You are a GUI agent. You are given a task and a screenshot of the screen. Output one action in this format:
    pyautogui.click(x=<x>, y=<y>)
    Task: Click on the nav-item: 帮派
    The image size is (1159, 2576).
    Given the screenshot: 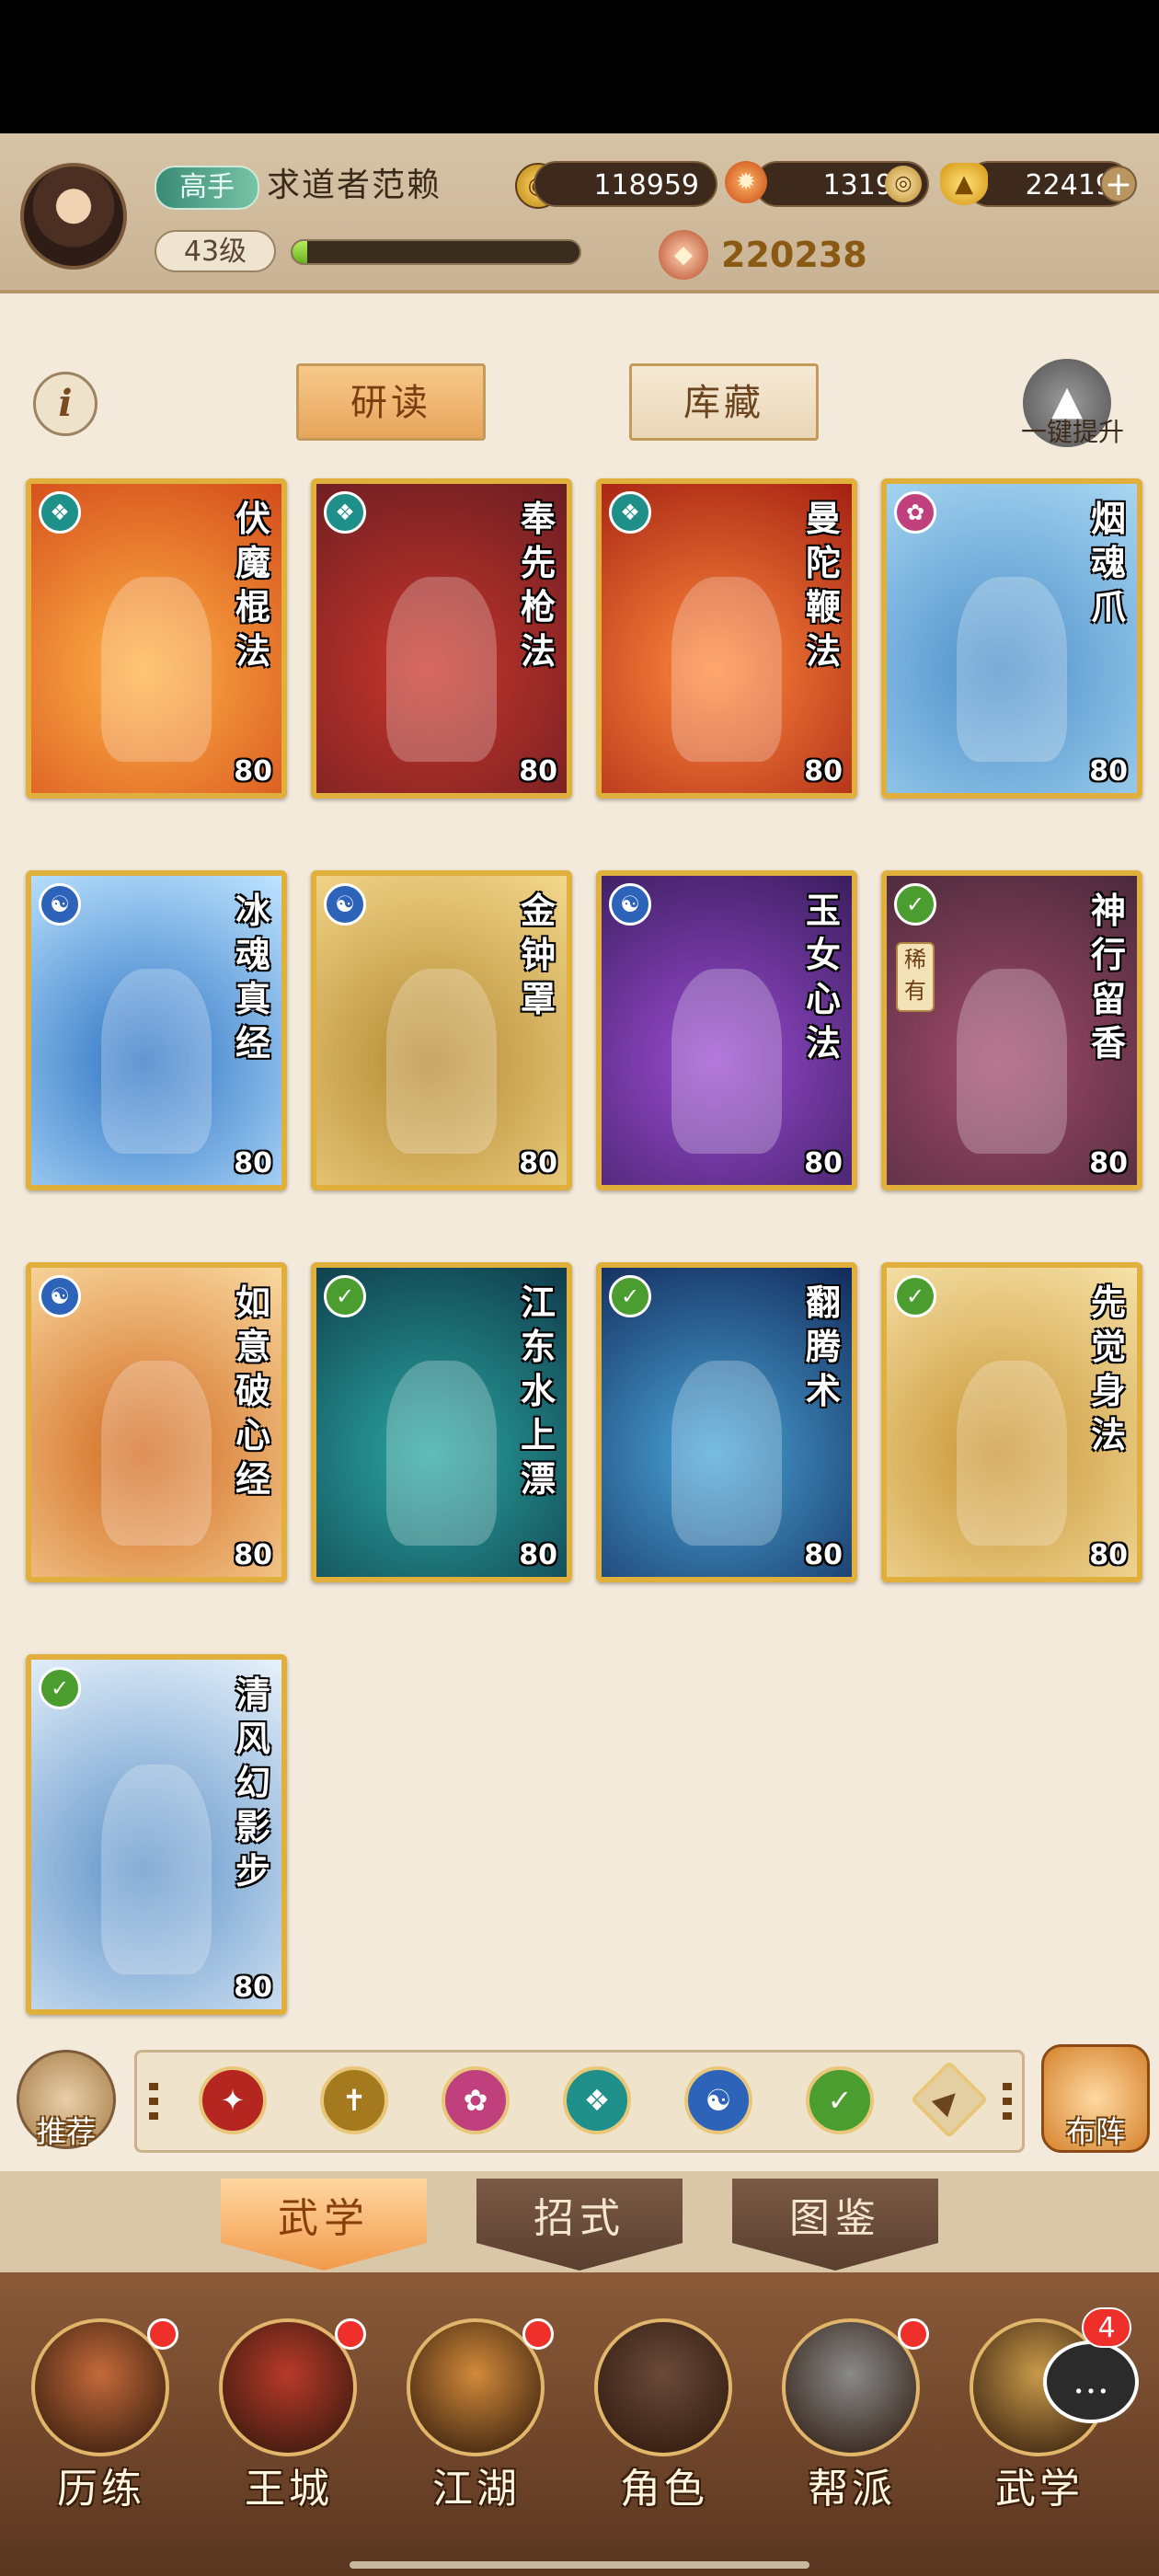 What is the action you would take?
    pyautogui.click(x=852, y=2419)
    